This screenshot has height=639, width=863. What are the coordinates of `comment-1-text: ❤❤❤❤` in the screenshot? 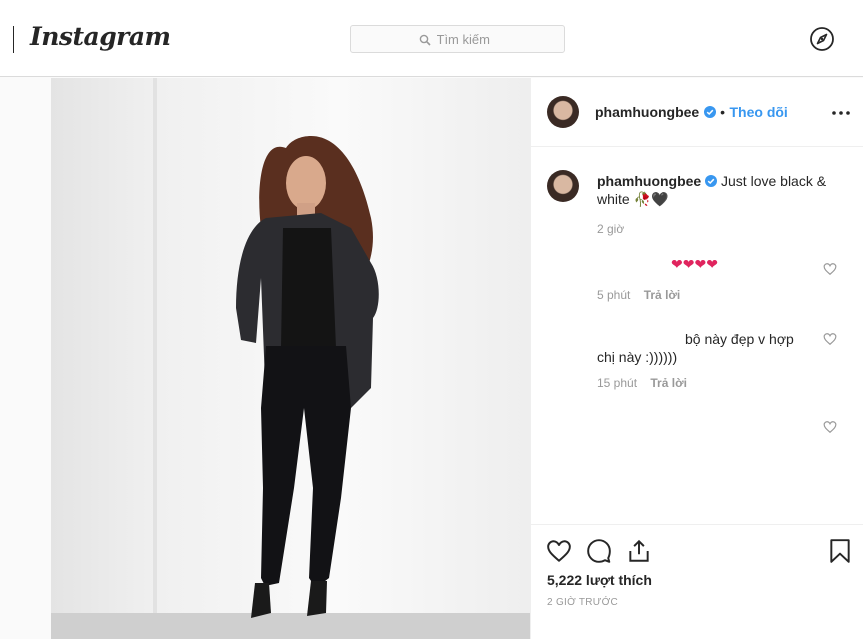 It's located at (694, 264).